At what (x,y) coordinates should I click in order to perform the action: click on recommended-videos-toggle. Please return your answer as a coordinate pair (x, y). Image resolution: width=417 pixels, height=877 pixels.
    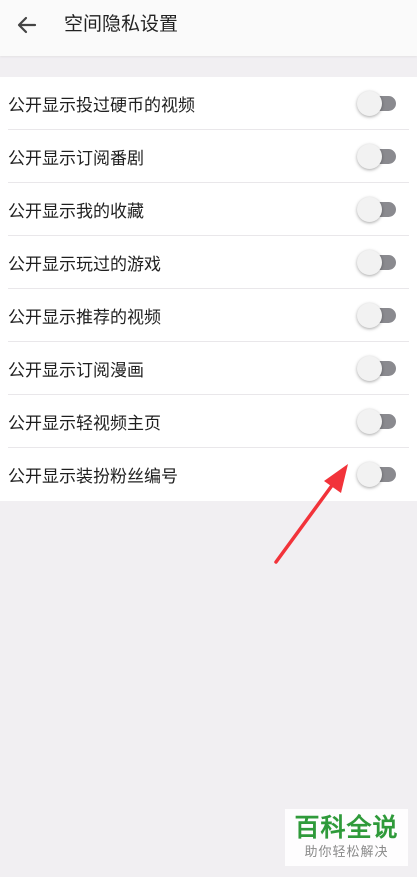
    Looking at the image, I should click on (377, 316).